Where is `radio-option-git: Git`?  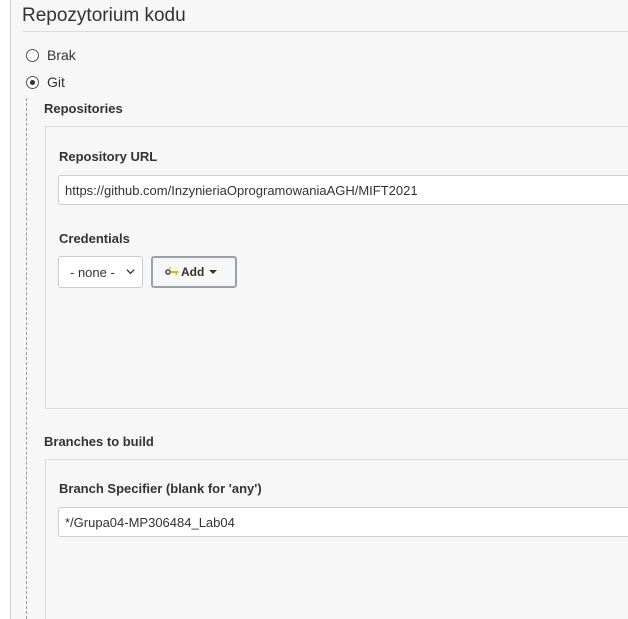
radio-option-git: Git is located at coordinates (45, 82).